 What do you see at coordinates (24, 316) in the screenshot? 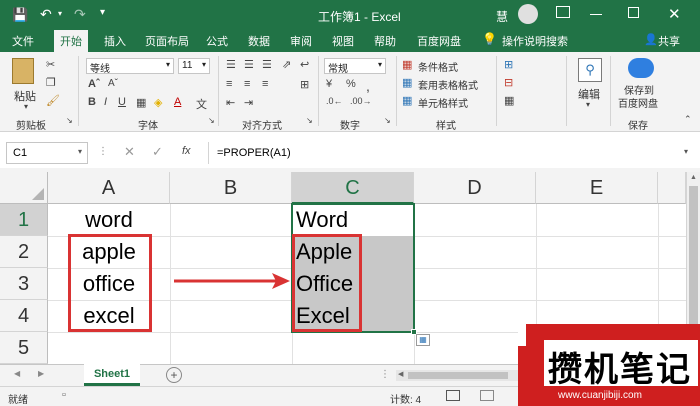
I see `row-header-4: 4` at bounding box center [24, 316].